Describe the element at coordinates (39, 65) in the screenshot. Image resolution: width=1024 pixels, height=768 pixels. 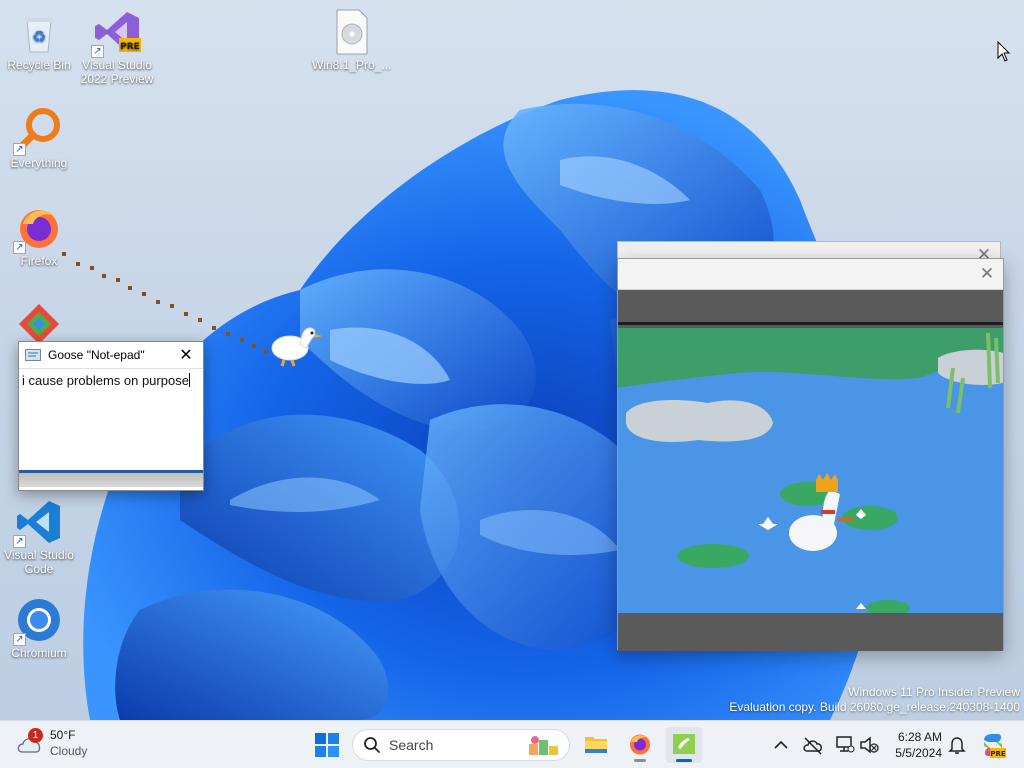
I see `desktop-icon-label: Recycle Bin` at that location.